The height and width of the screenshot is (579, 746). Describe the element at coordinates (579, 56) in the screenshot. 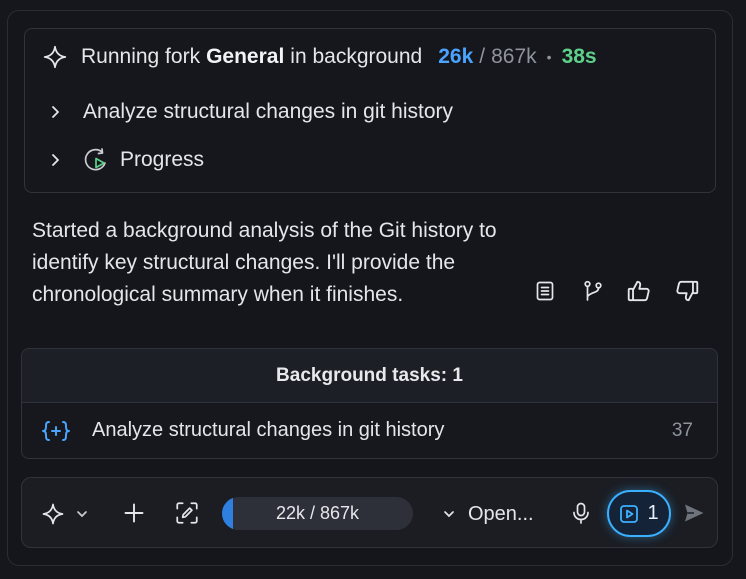

I see `elapsed-time: 38s` at that location.